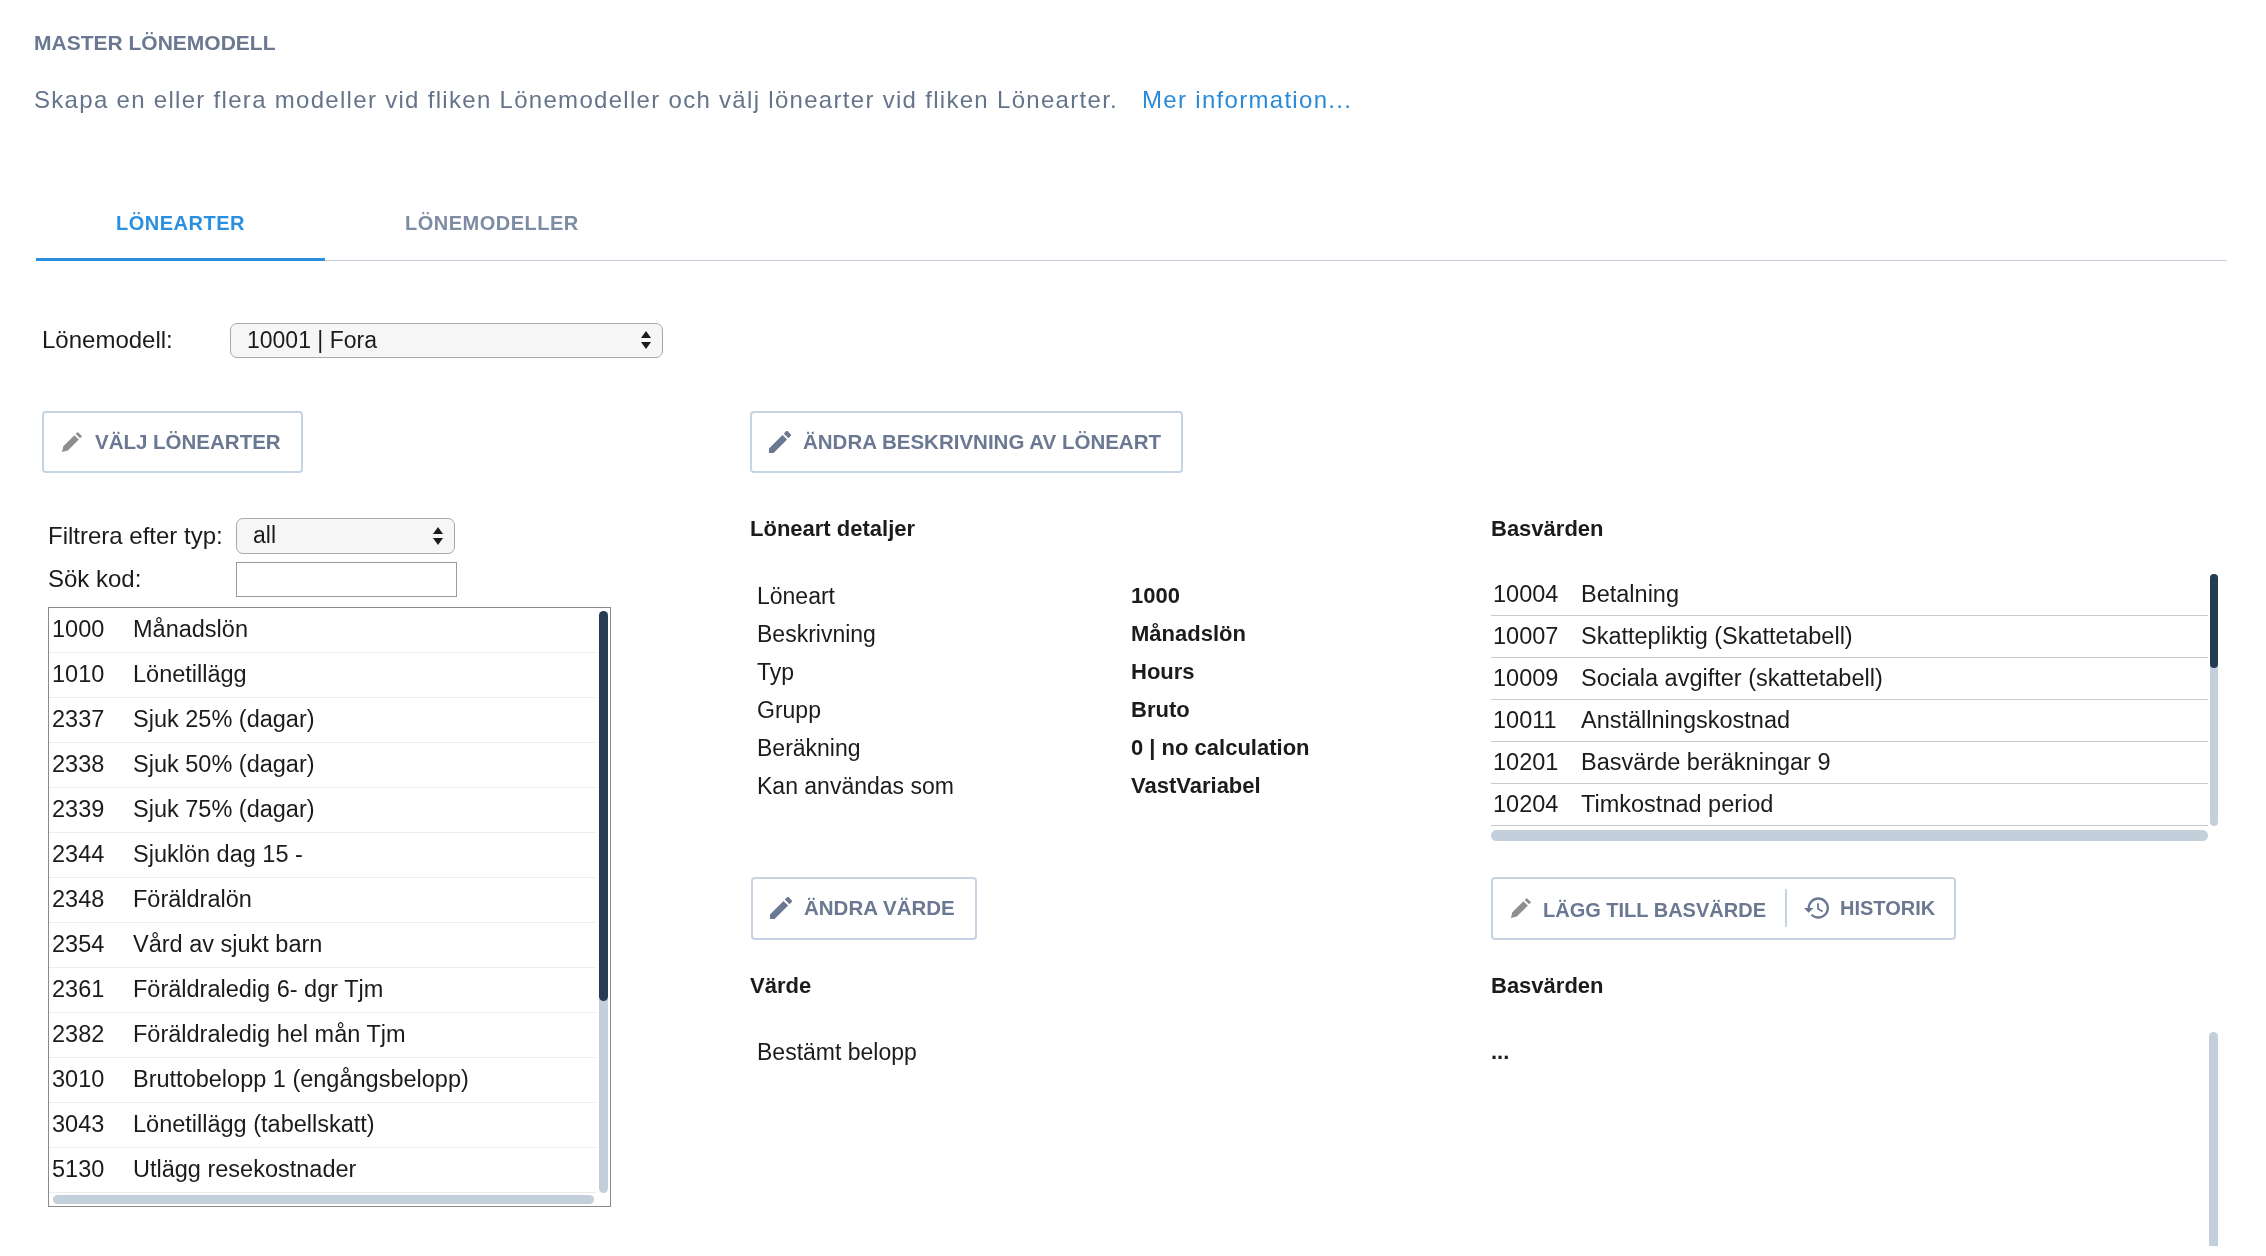 This screenshot has width=2266, height=1256. I want to click on list-item: 2338 Sjuk 50% (dagar), so click(322, 765).